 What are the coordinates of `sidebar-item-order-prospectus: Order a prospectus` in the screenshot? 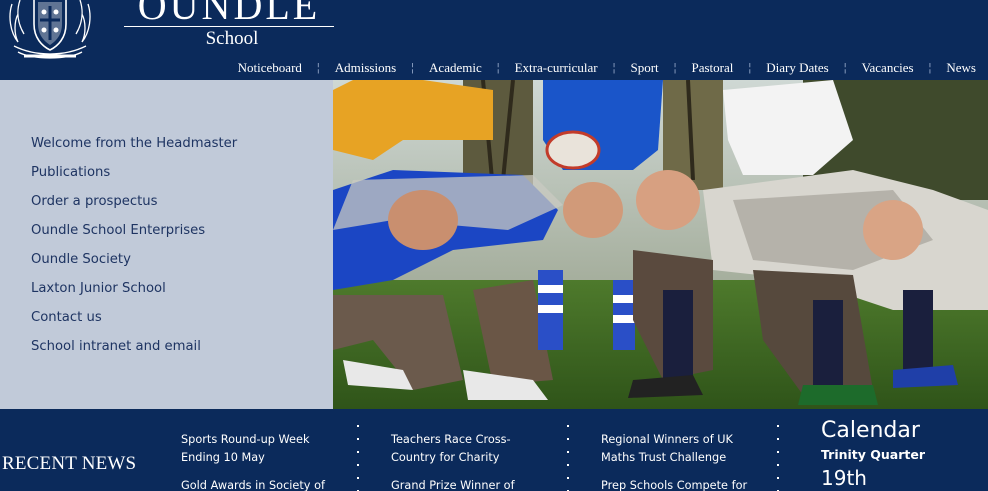 It's located at (134, 207).